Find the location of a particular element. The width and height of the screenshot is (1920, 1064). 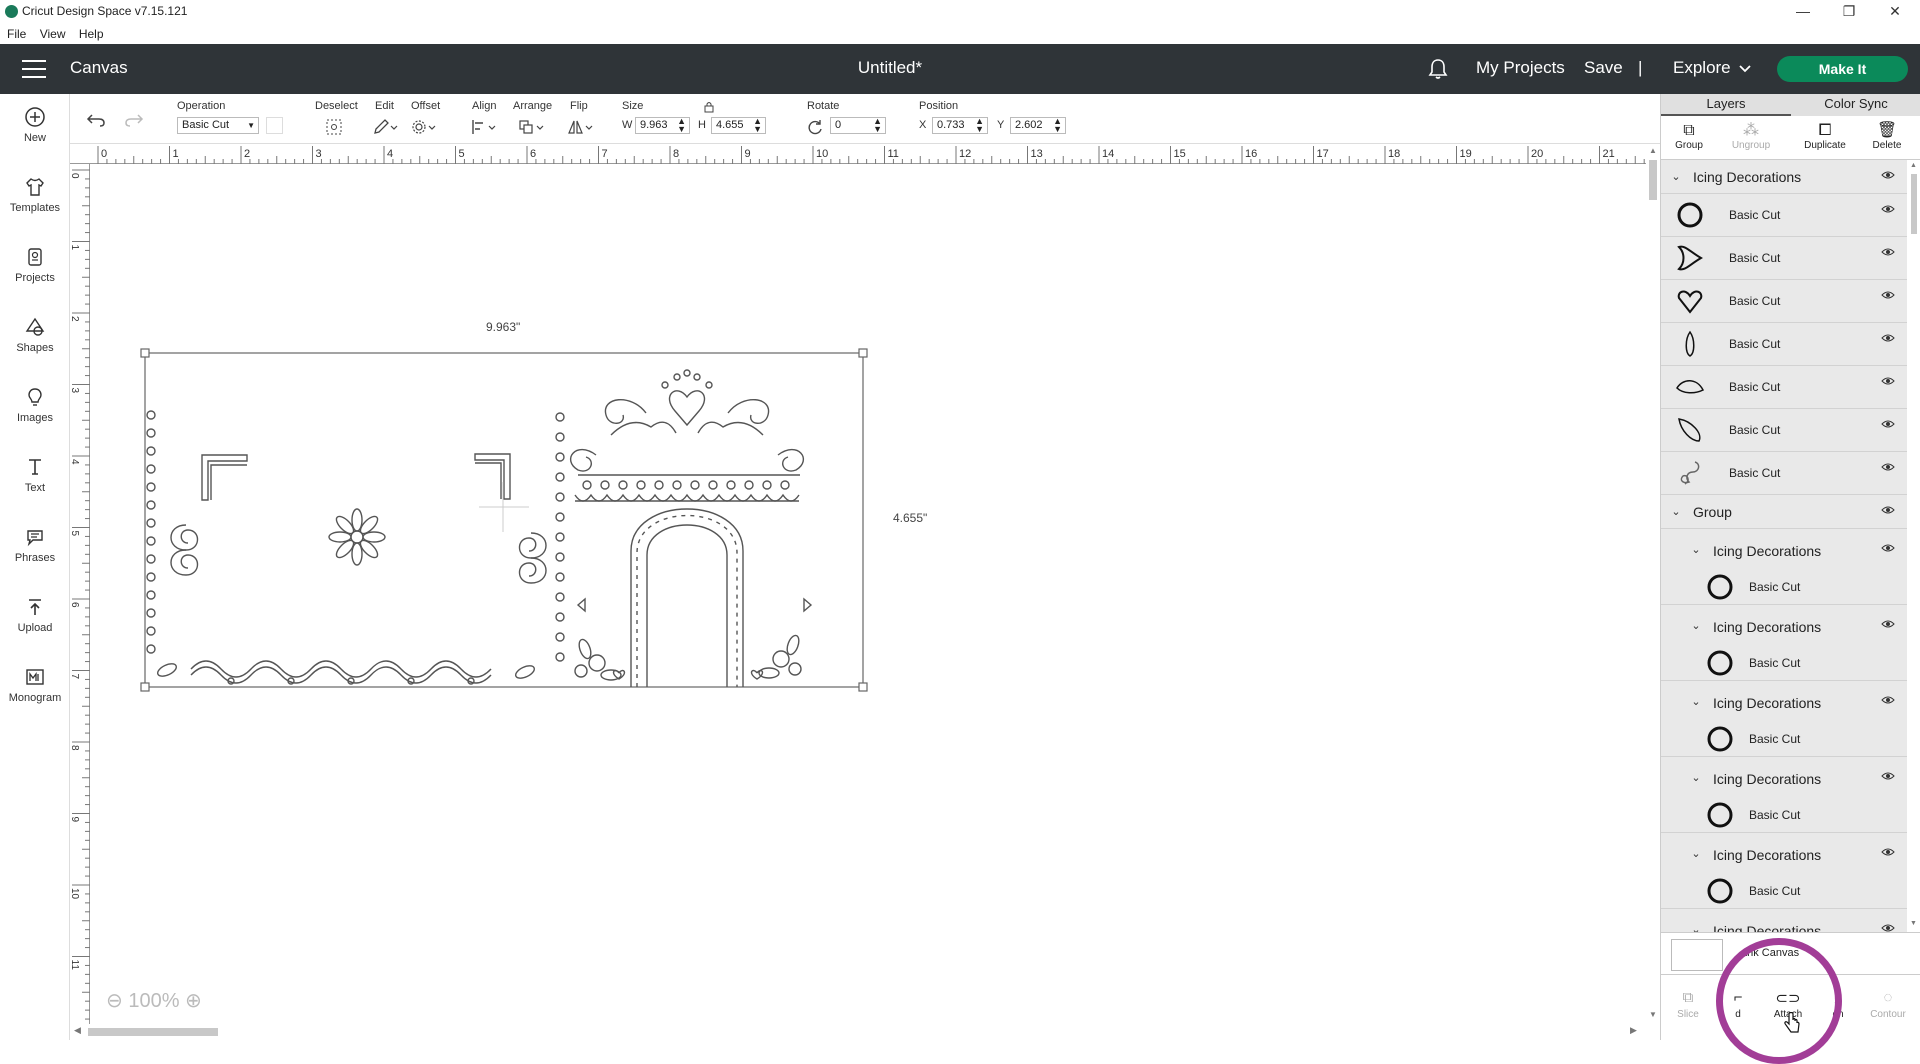

deselect-icon is located at coordinates (334, 127).